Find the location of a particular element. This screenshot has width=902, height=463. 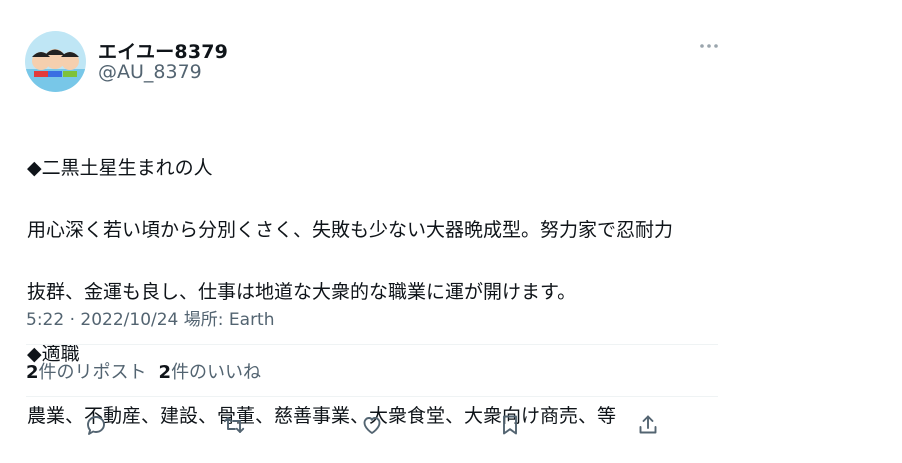

like-label: 件のいいね is located at coordinates (216, 372).